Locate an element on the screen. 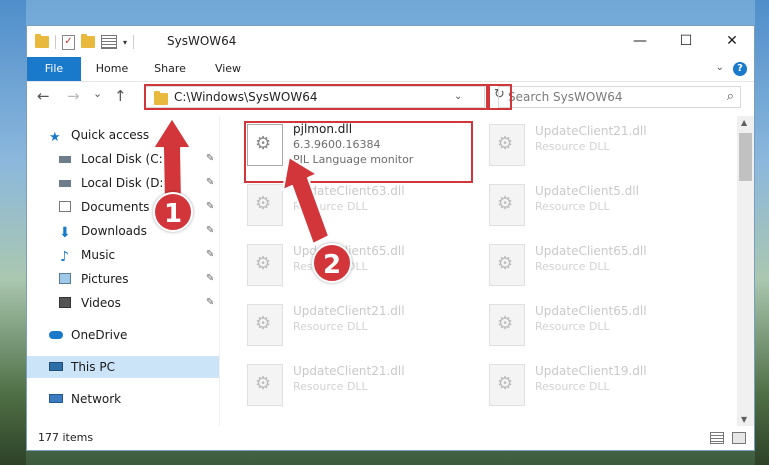  desktop-background-right is located at coordinates (762, 232).